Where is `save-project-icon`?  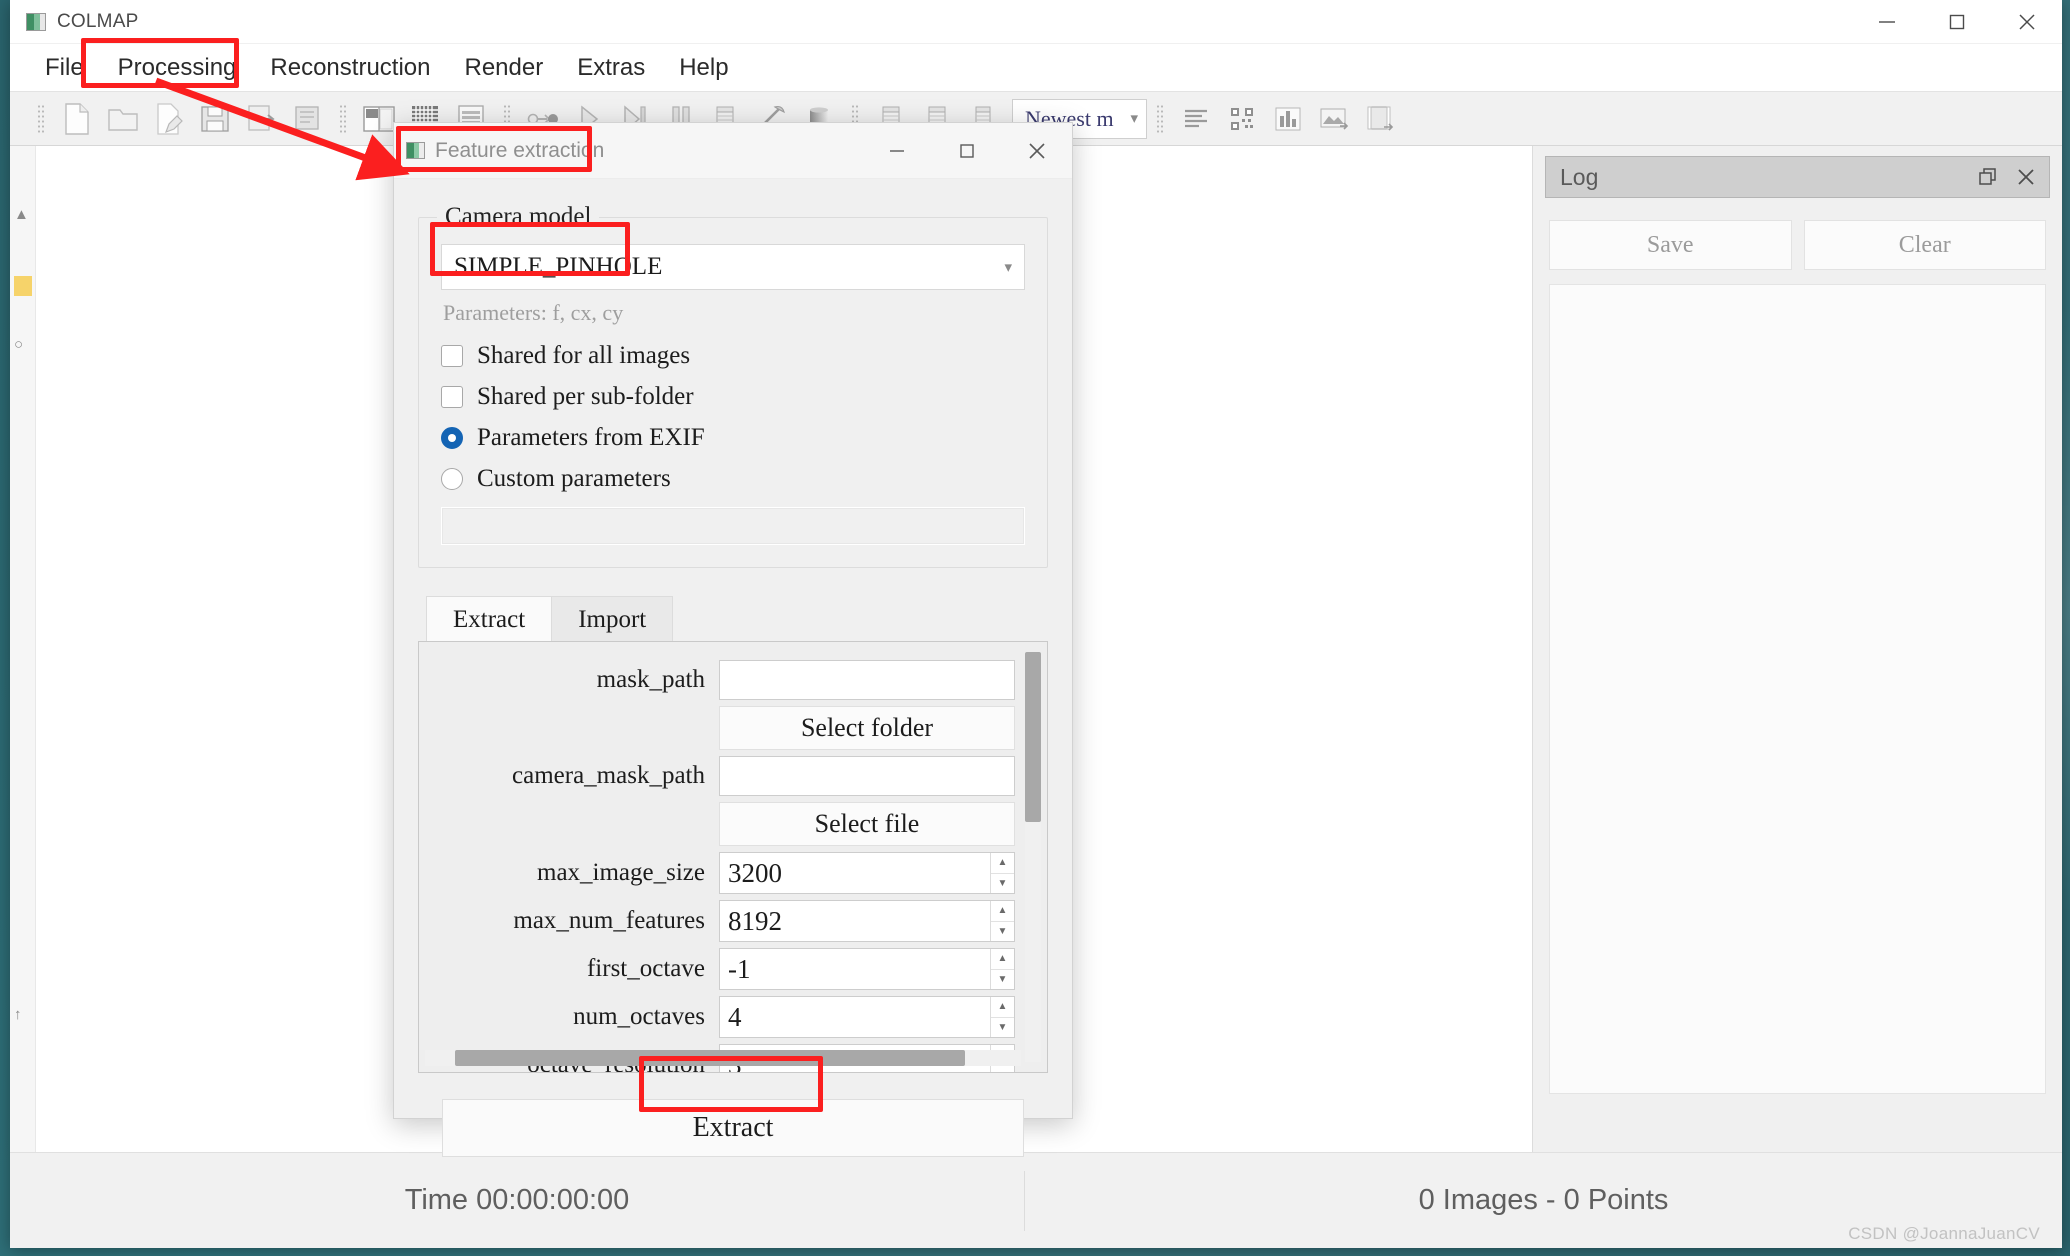 save-project-icon is located at coordinates (215, 119).